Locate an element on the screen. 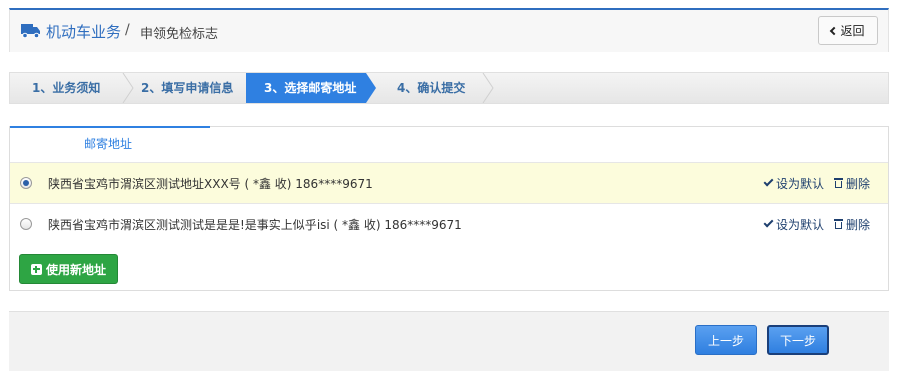 The image size is (906, 380). tab-mailing-address: 邮寄地址 is located at coordinates (110, 143).